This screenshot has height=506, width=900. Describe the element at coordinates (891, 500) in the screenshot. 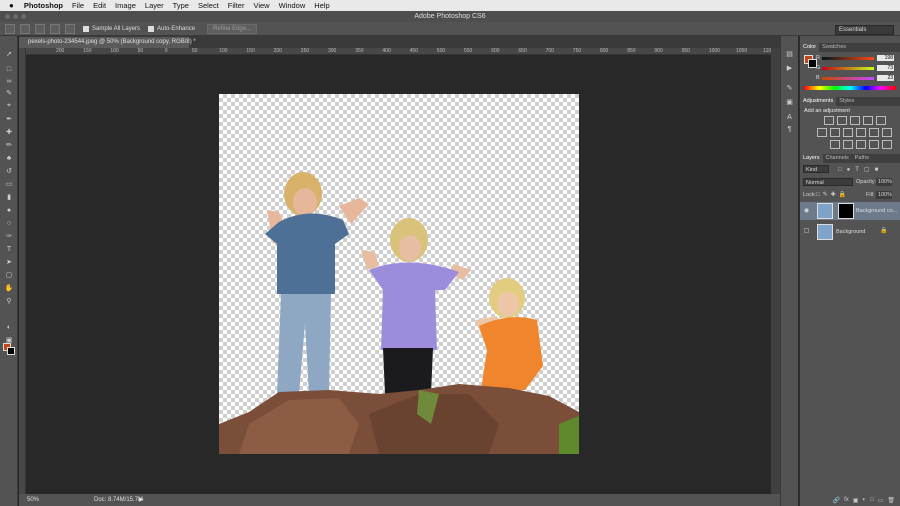

I see `delete-layer-icon: 🗑` at that location.